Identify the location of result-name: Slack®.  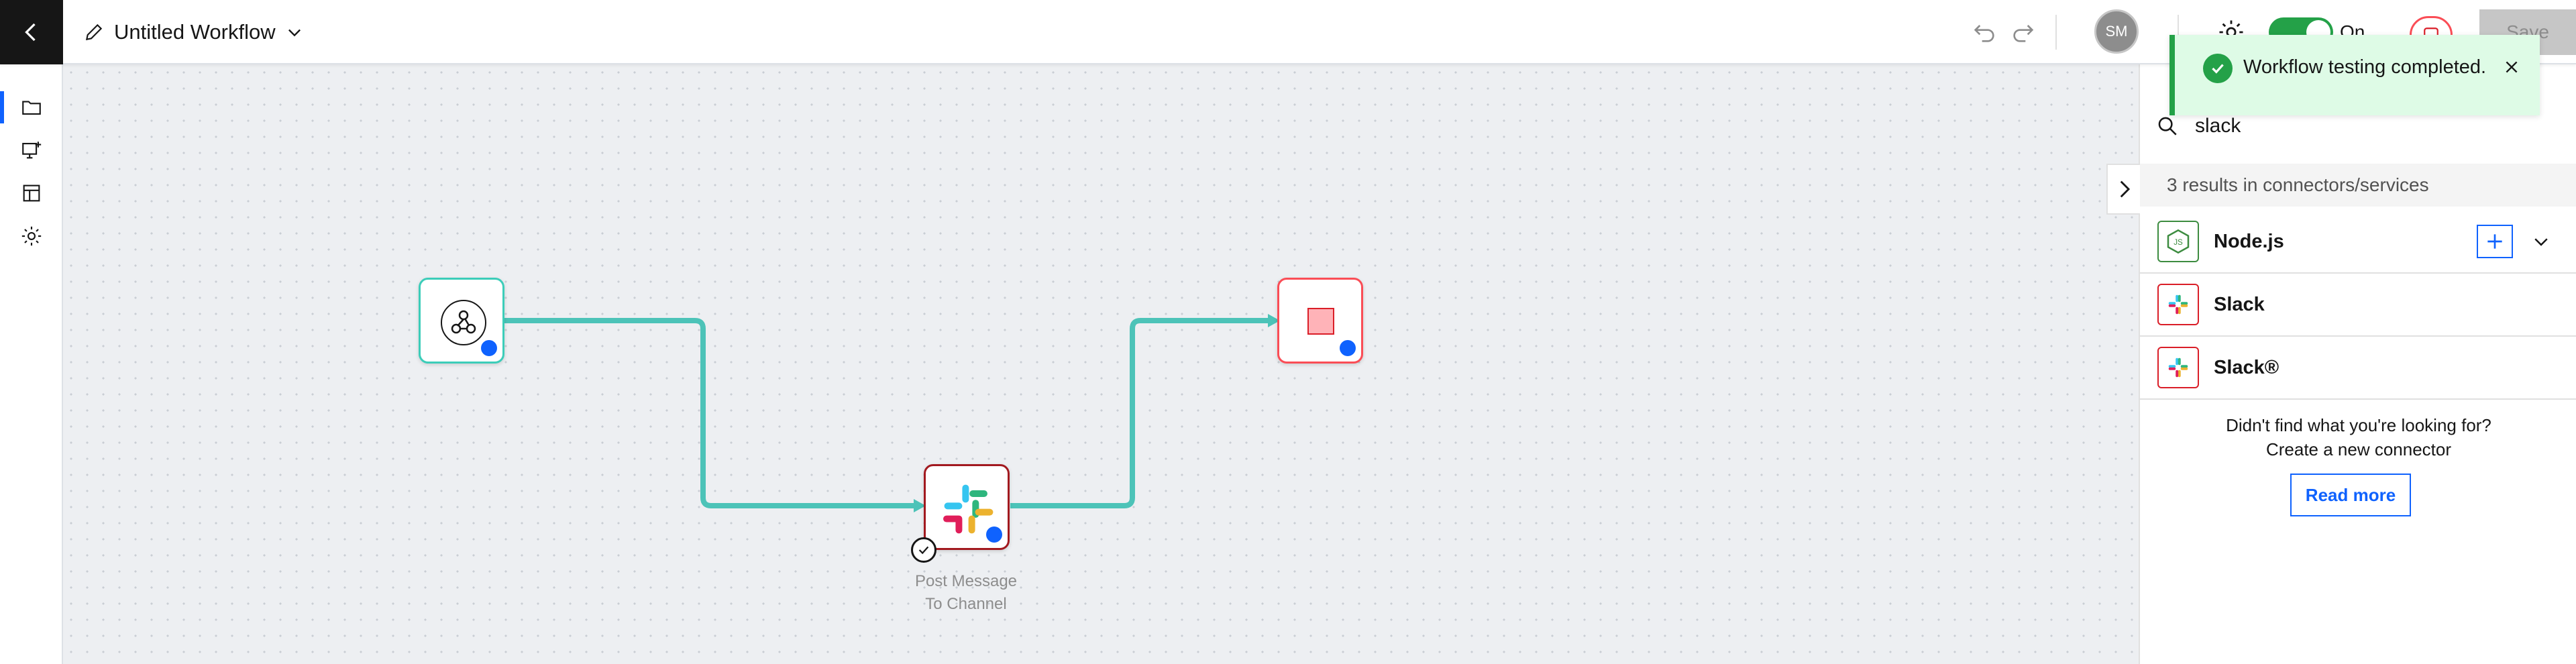
(2246, 367).